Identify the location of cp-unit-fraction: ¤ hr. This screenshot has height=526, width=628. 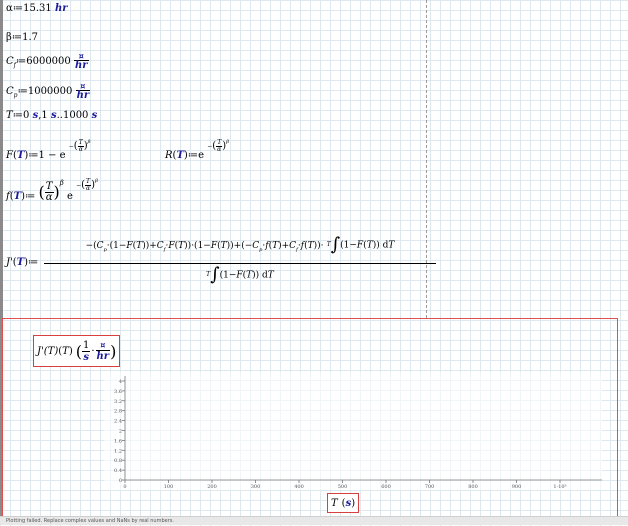
(83, 91).